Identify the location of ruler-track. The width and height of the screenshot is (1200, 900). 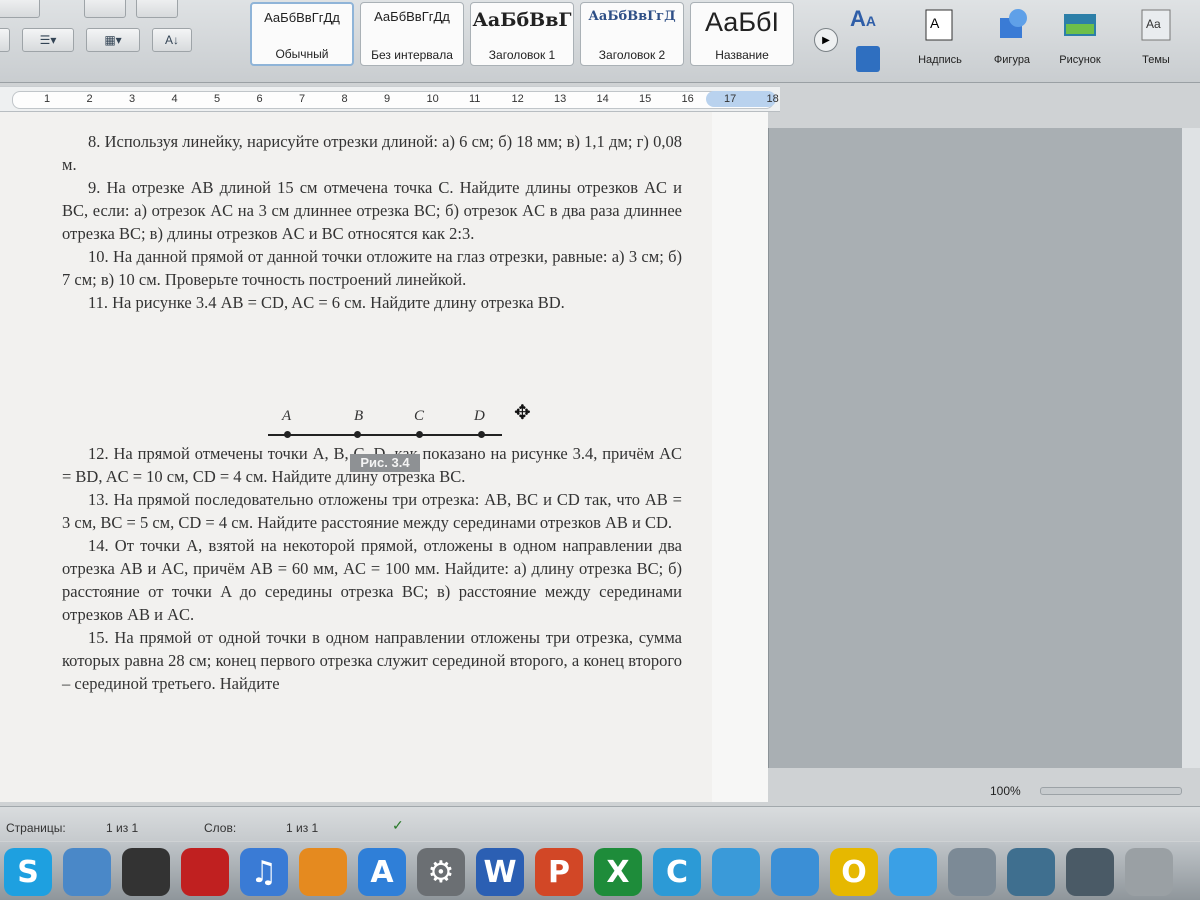
(393, 100).